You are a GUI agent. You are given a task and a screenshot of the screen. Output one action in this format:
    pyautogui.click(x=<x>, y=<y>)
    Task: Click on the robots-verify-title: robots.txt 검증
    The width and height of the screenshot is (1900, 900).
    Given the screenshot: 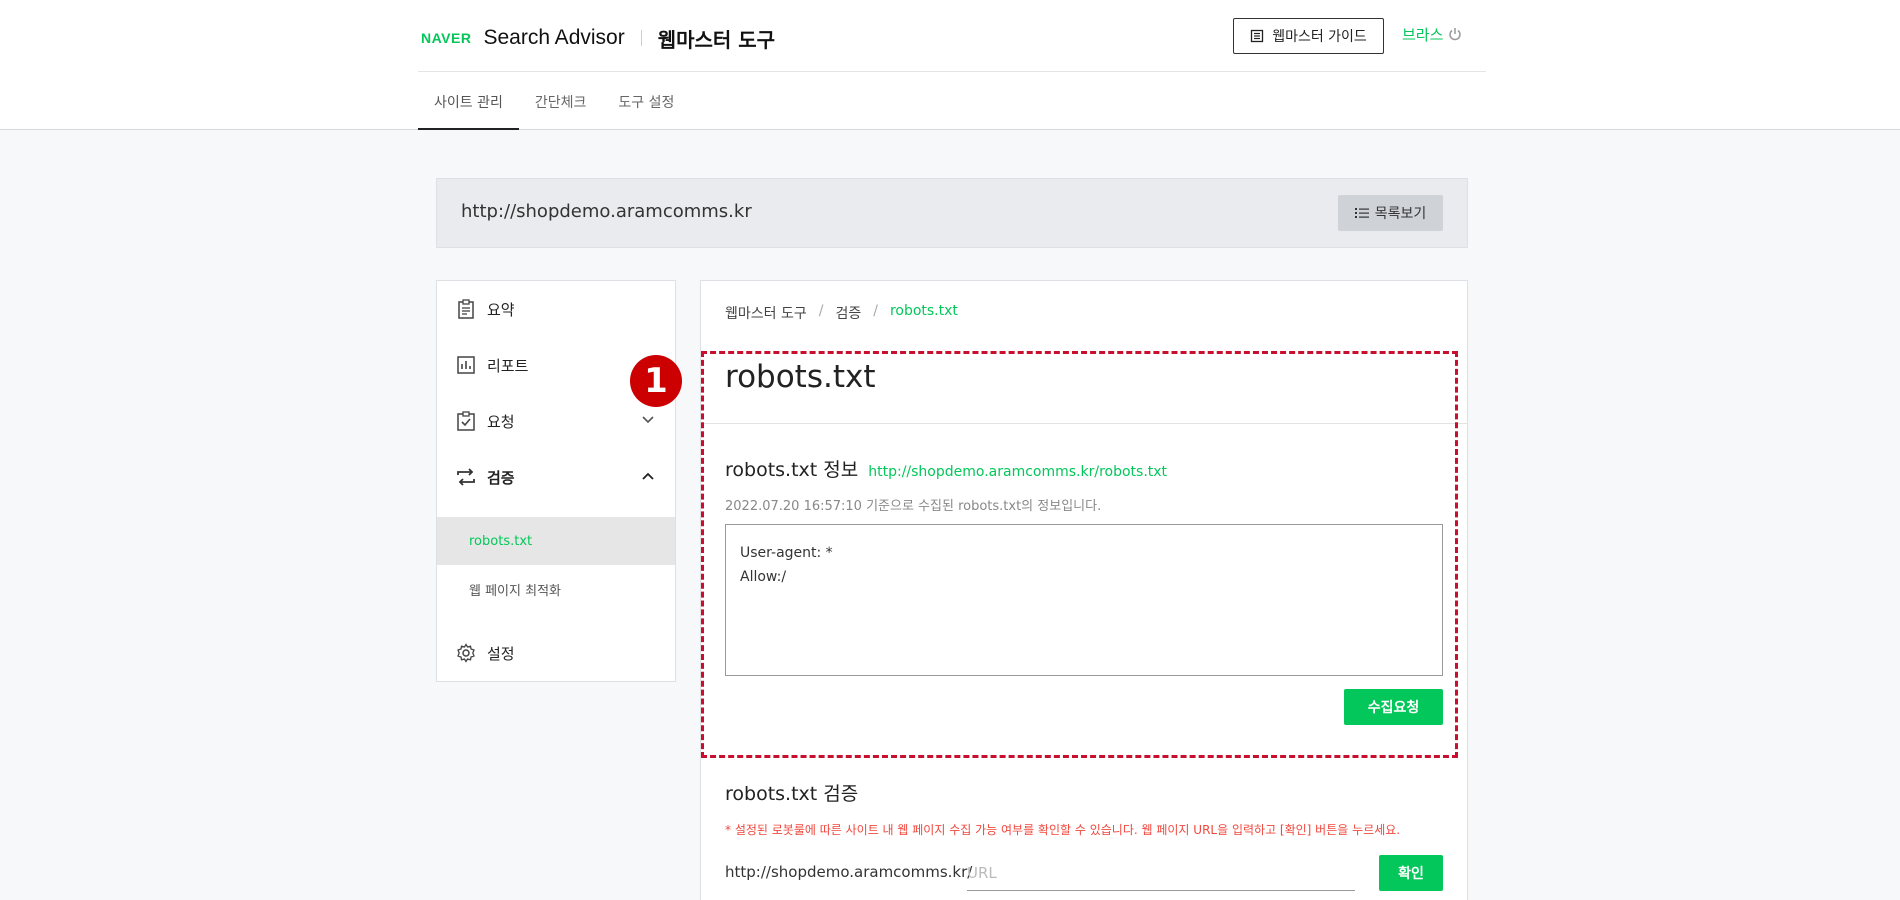 What is the action you would take?
    pyautogui.click(x=792, y=794)
    